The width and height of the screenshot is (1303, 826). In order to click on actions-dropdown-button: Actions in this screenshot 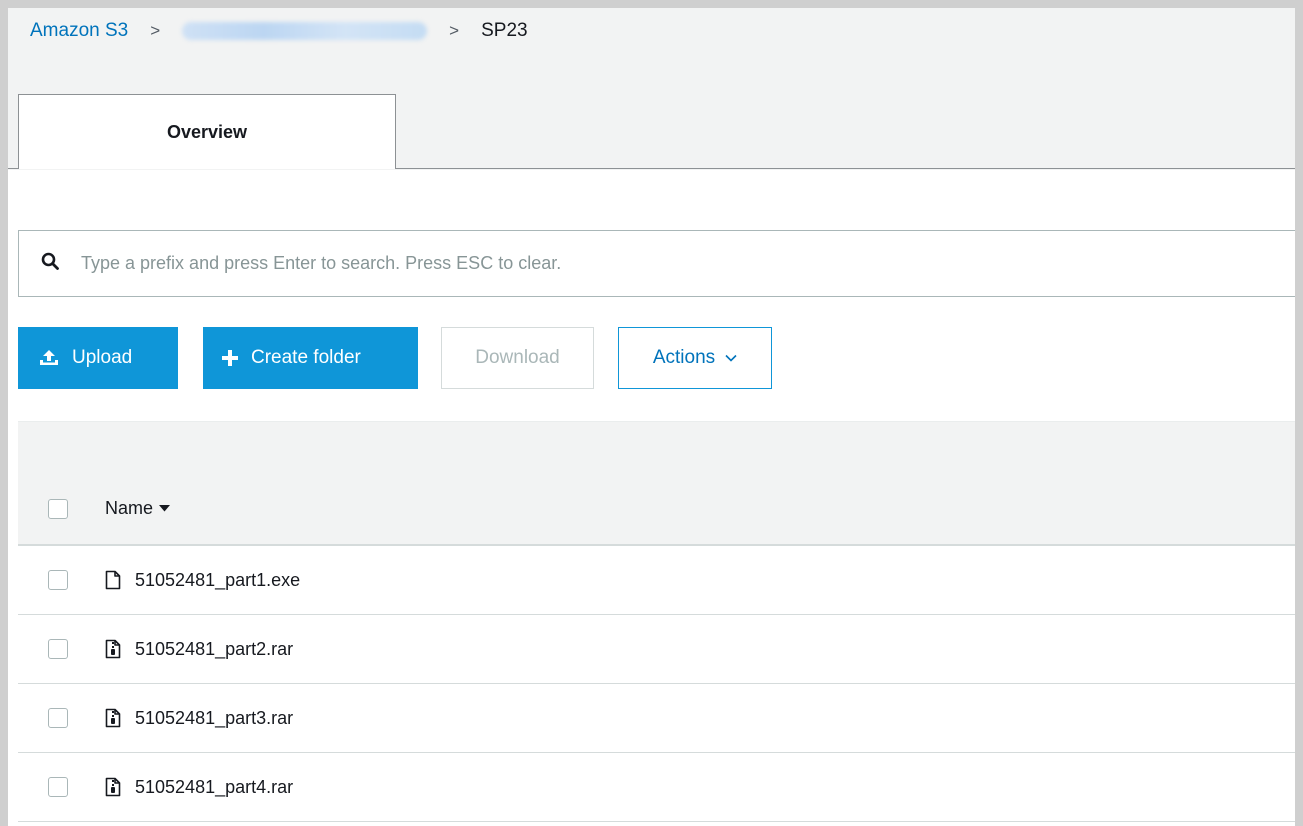, I will do `click(695, 358)`.